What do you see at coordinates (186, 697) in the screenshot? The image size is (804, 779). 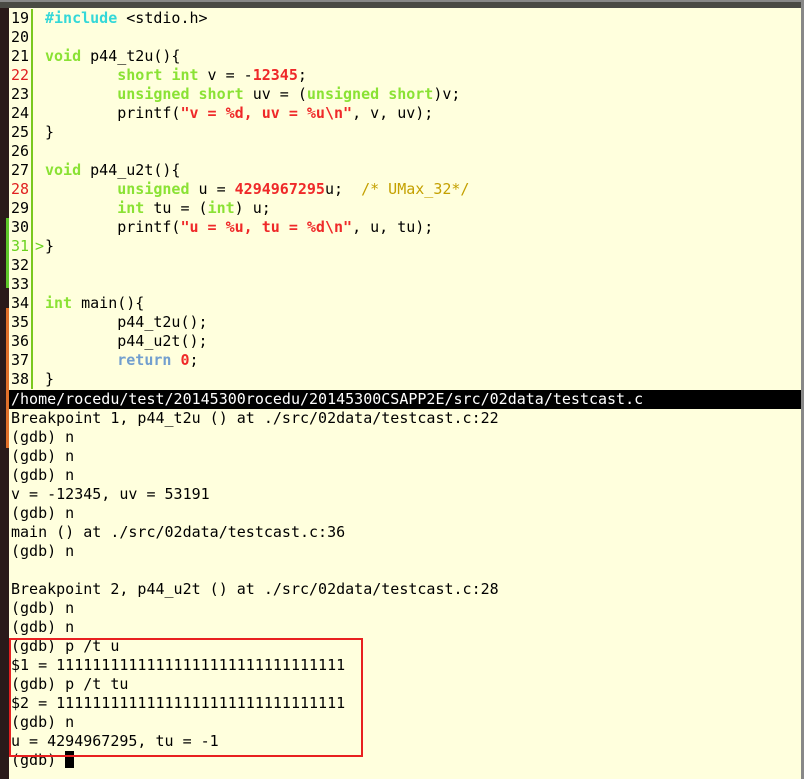 I see `highlight-box` at bounding box center [186, 697].